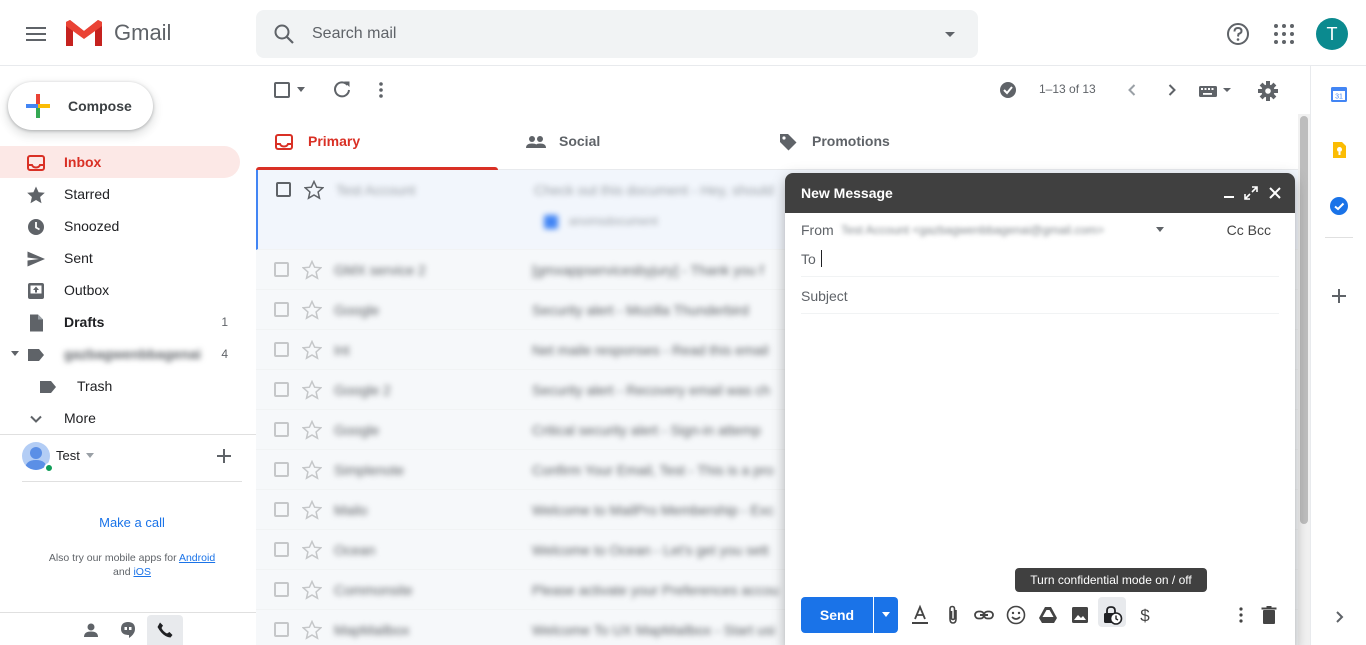 The width and height of the screenshot is (1366, 645). I want to click on tasks-icon, so click(1339, 206).